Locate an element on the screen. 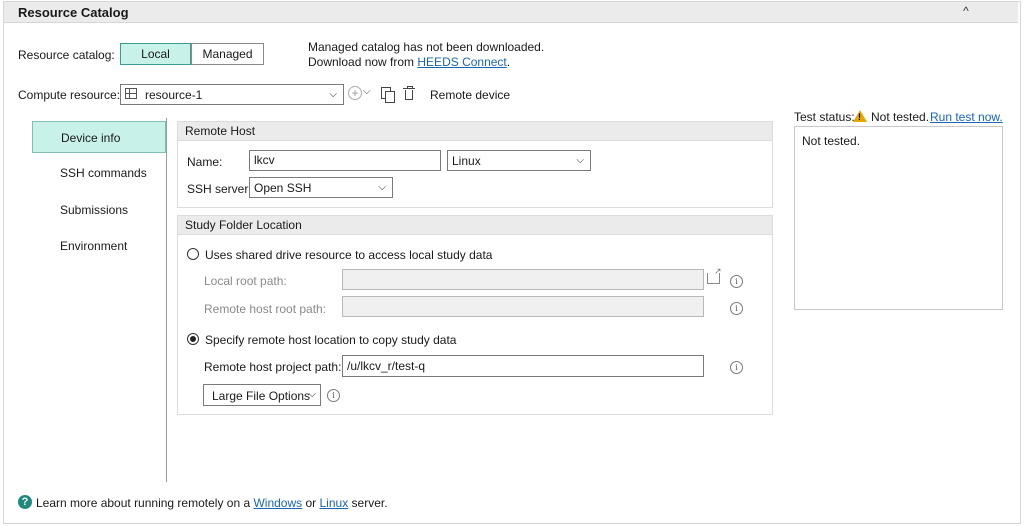 Image resolution: width=1024 pixels, height=526 pixels. panel-header is located at coordinates (511, 12).